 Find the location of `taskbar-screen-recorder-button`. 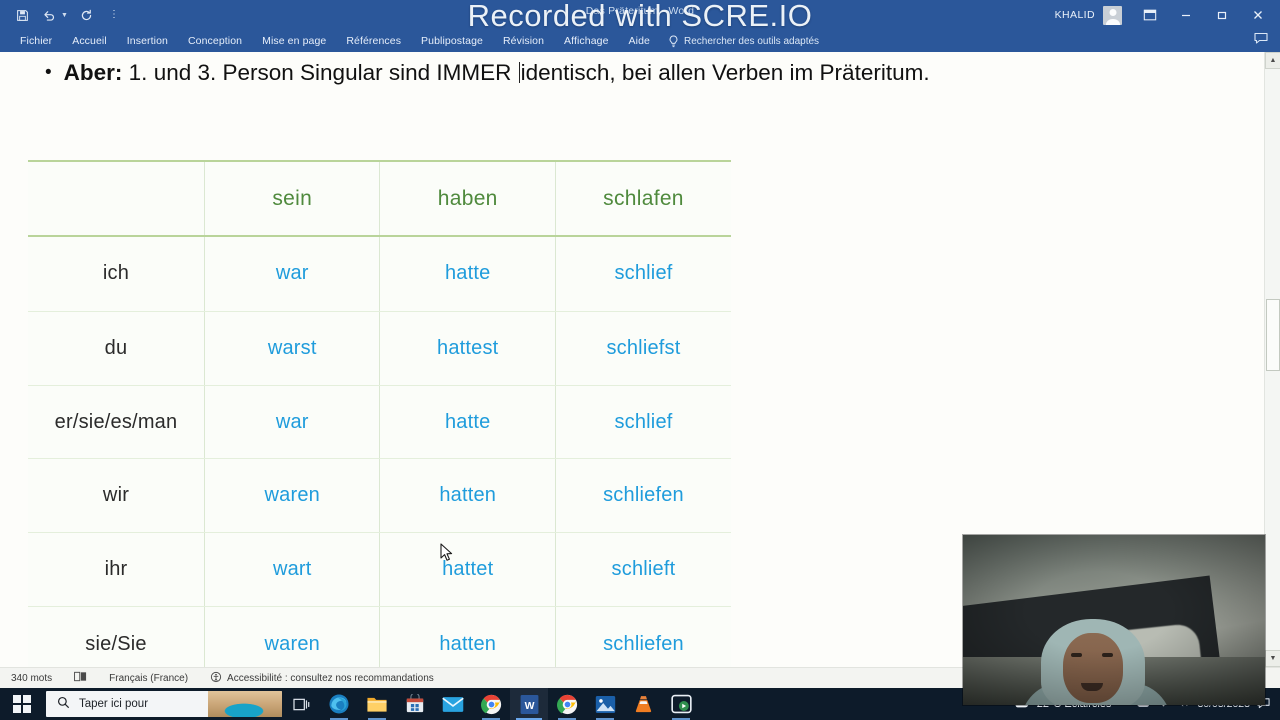

taskbar-screen-recorder-button is located at coordinates (681, 704).